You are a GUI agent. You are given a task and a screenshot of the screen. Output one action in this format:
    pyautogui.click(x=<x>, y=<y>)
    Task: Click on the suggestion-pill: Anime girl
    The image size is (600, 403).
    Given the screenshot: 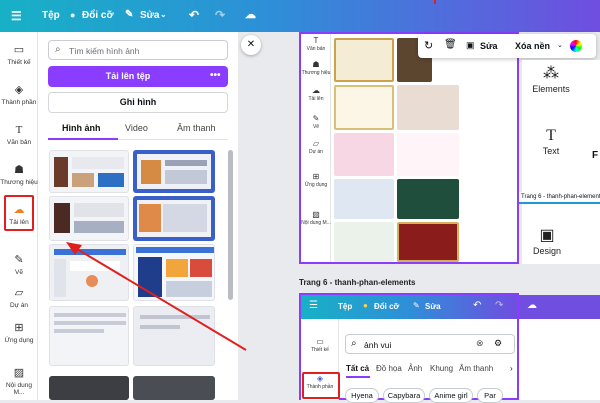 What is the action you would take?
    pyautogui.click(x=451, y=395)
    